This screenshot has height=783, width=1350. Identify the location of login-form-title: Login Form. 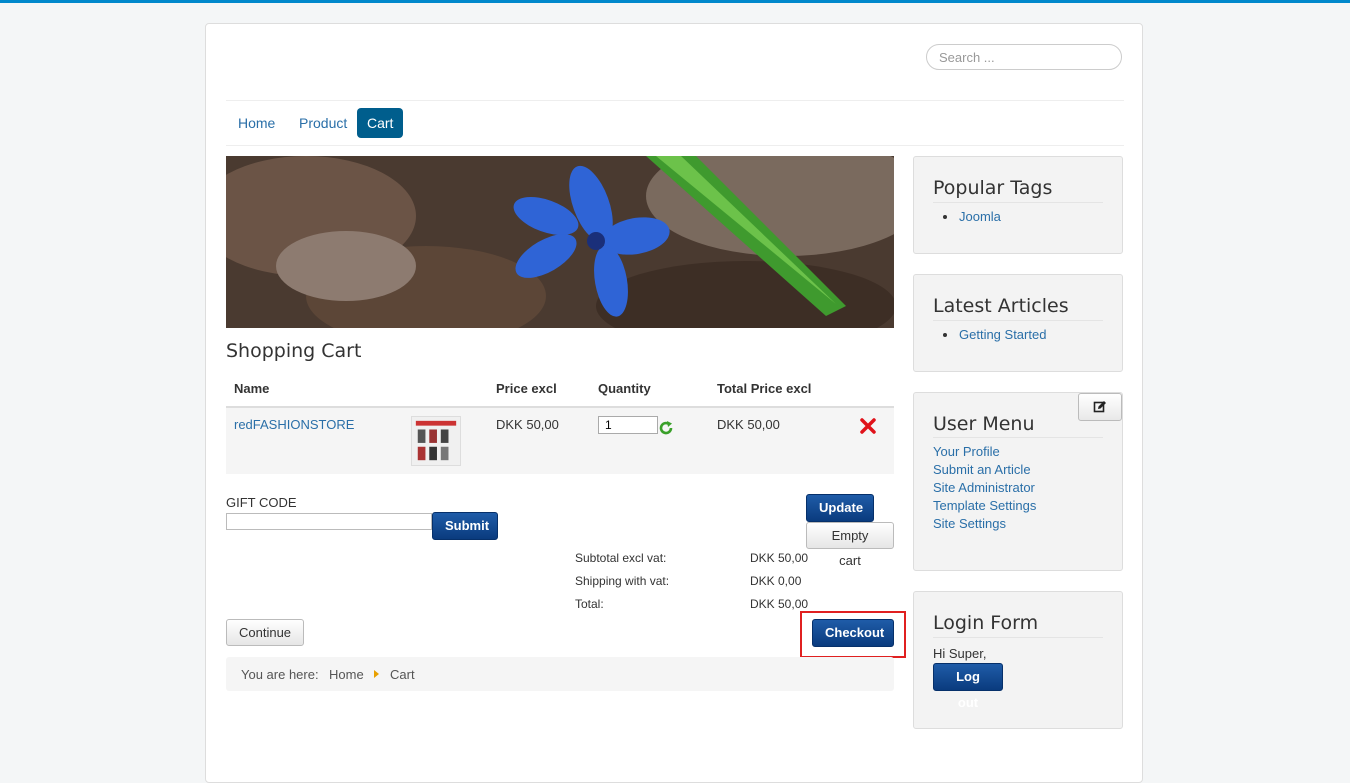
(986, 623).